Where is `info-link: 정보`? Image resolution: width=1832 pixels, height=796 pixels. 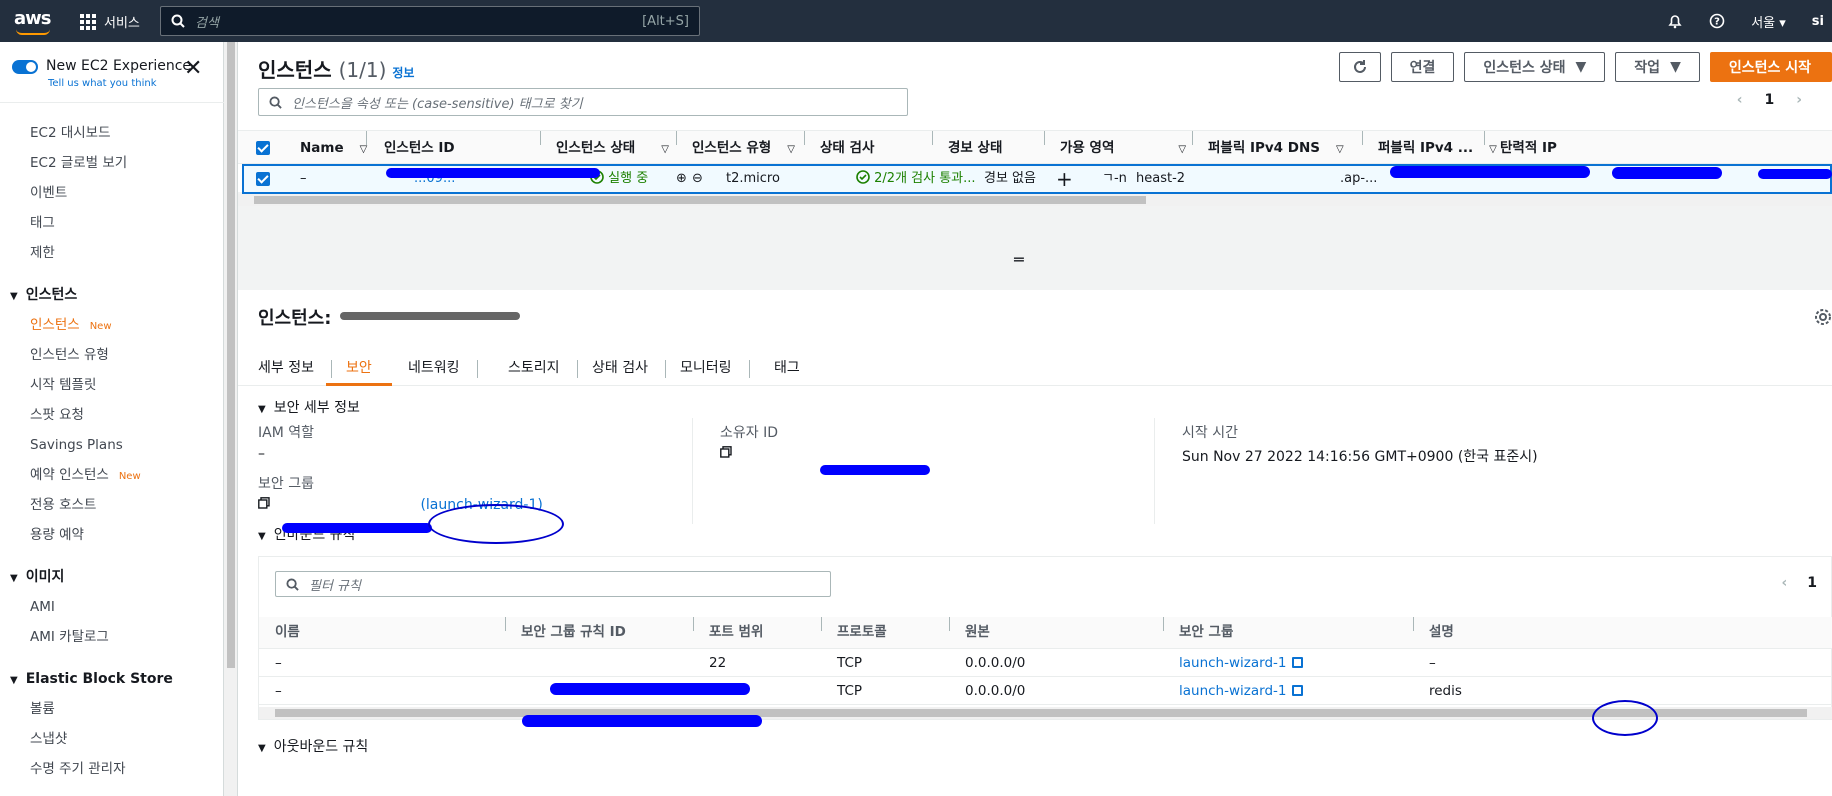
info-link: 정보 is located at coordinates (403, 73).